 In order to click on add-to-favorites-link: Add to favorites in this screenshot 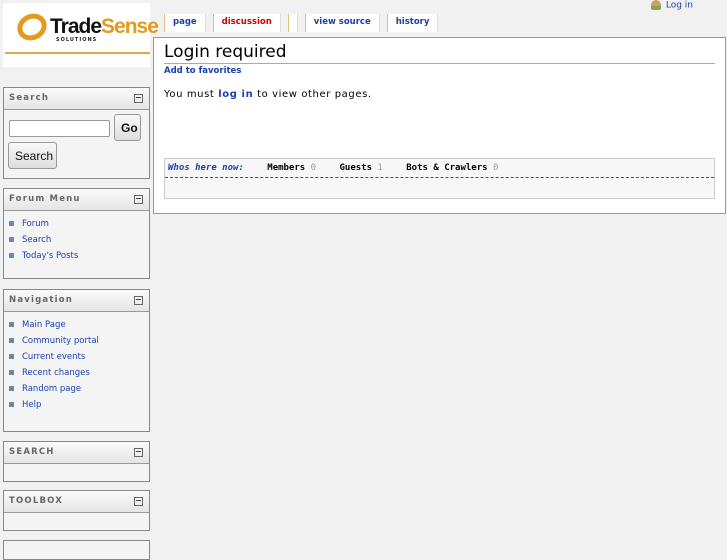, I will do `click(439, 71)`.